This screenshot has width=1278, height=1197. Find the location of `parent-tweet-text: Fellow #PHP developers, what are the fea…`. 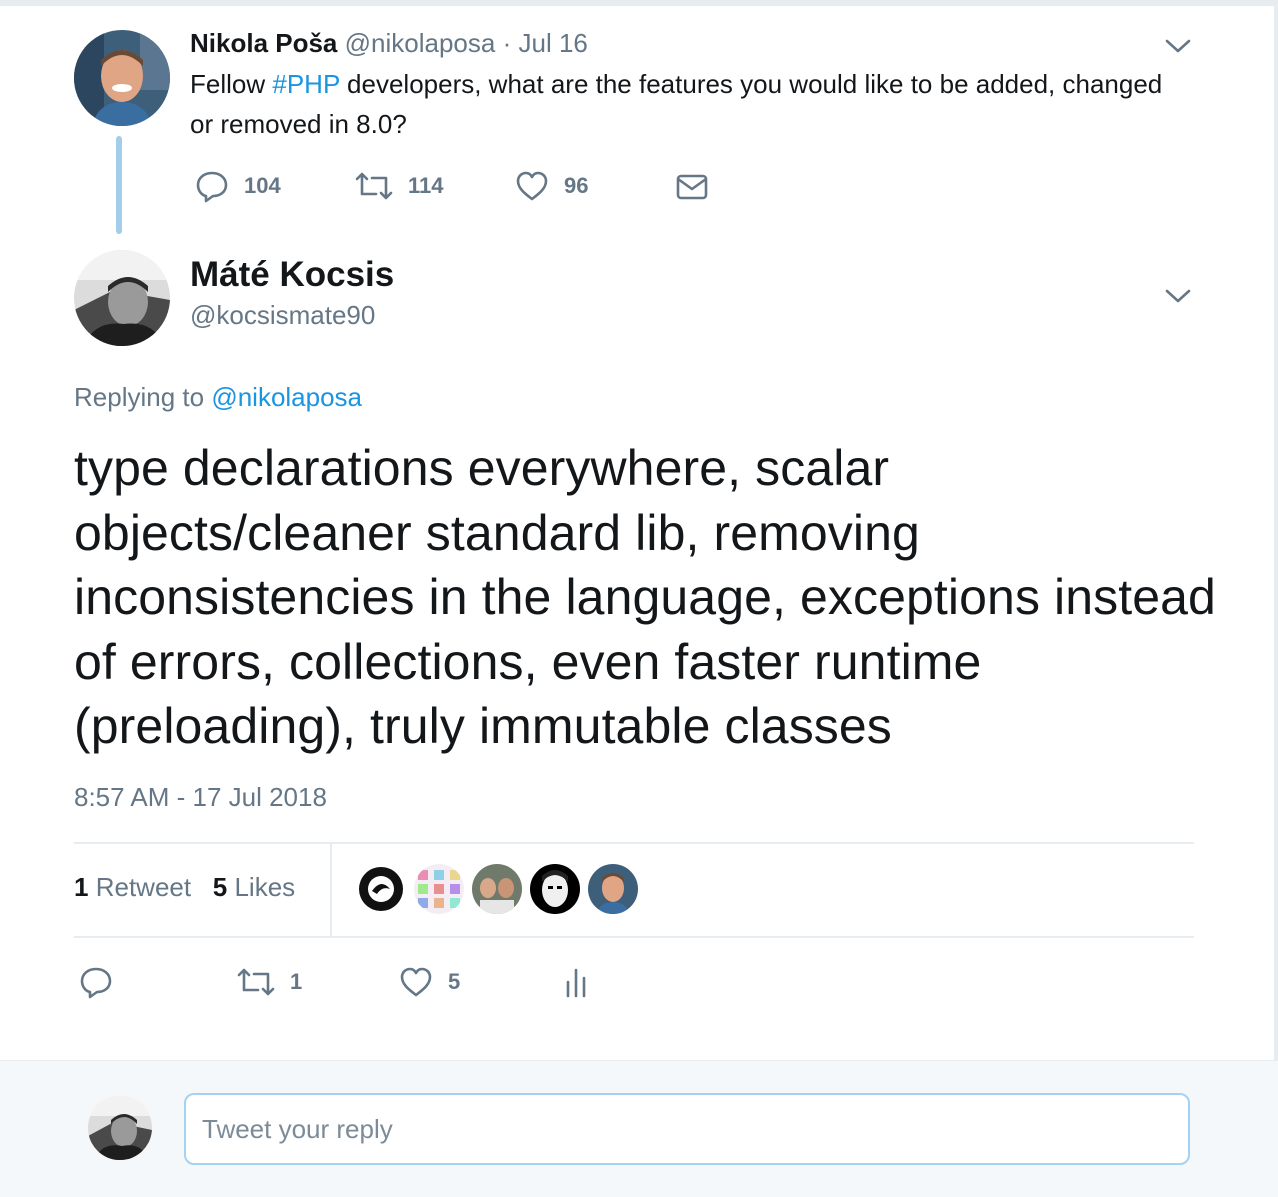

parent-tweet-text: Fellow #PHP developers, what are the fea… is located at coordinates (680, 104).